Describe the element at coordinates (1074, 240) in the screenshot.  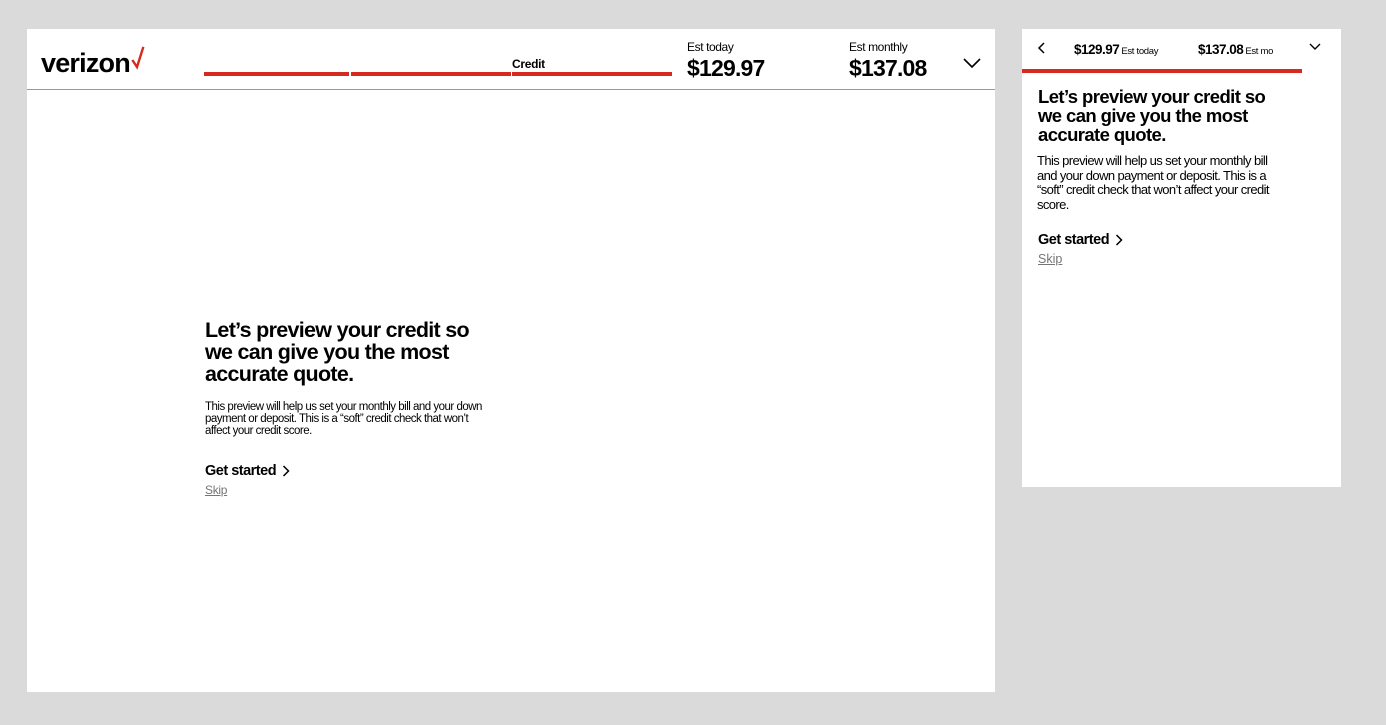
I see `mobile-get-started-label: Get started` at that location.